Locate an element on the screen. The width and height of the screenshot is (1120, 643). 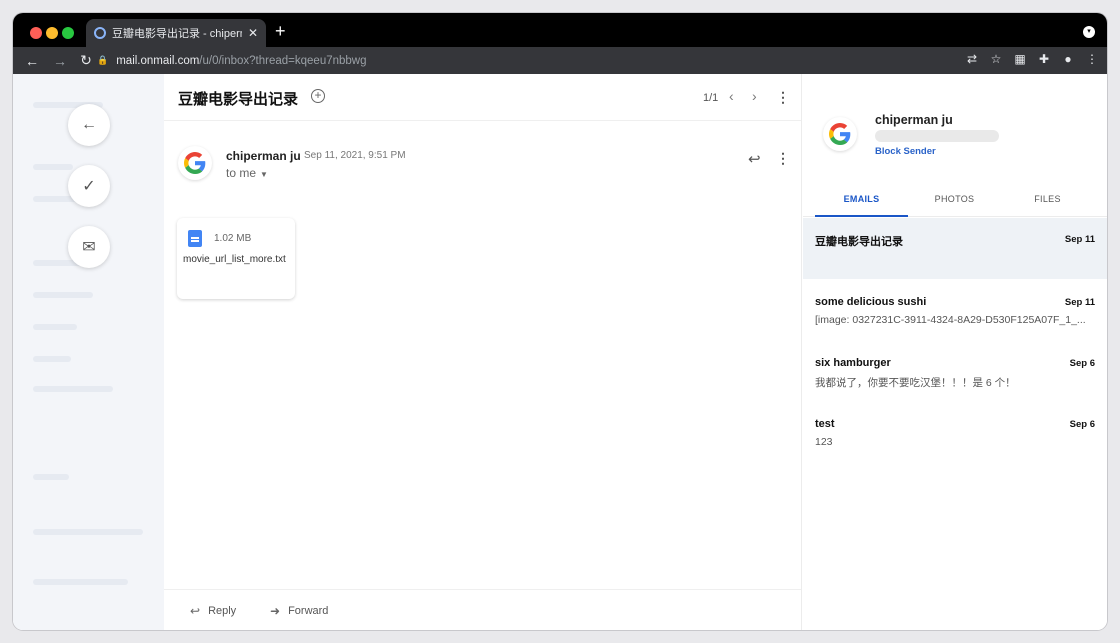
add-label-button: + is located at coordinates (318, 96).